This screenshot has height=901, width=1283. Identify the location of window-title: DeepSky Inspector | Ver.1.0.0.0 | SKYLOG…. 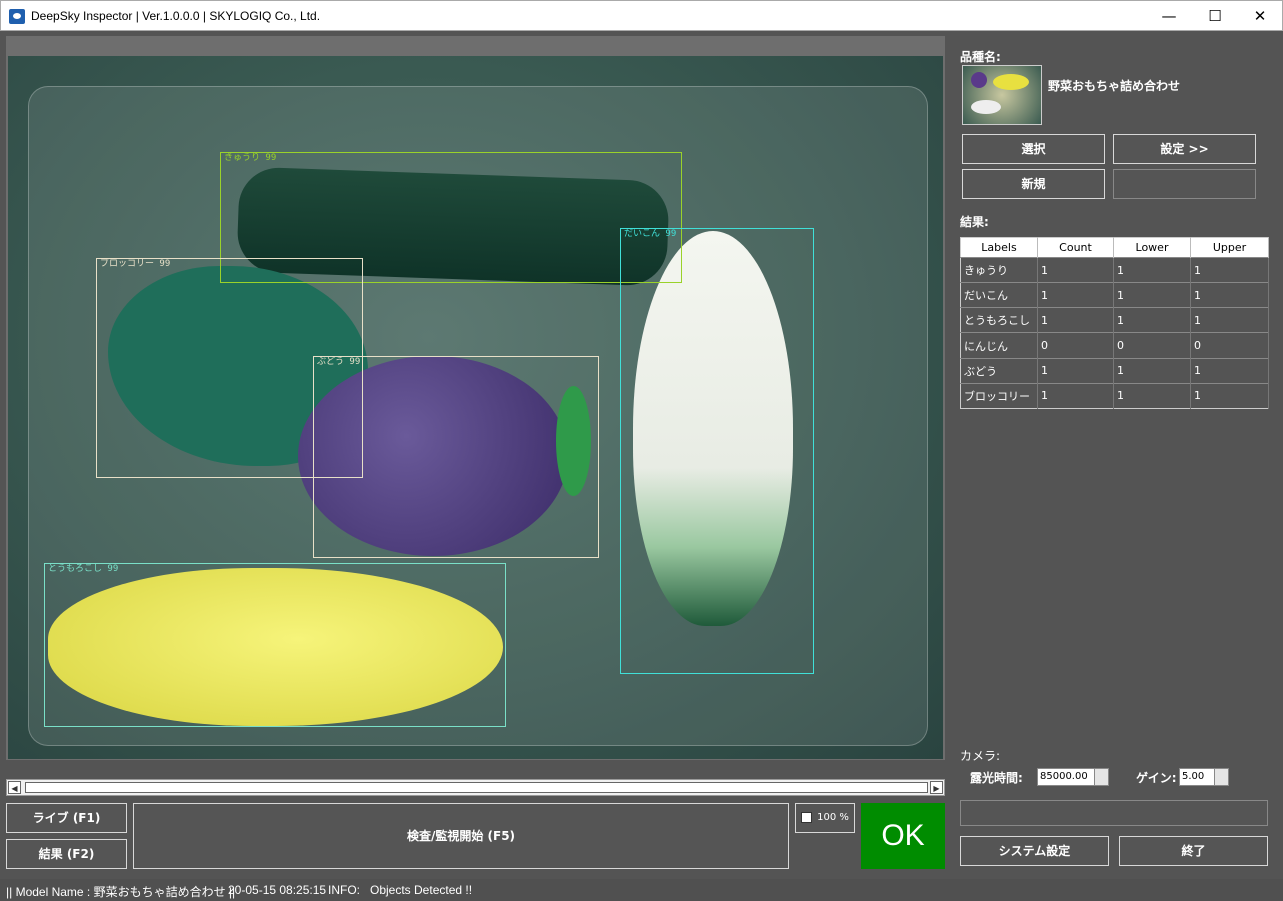
(176, 16).